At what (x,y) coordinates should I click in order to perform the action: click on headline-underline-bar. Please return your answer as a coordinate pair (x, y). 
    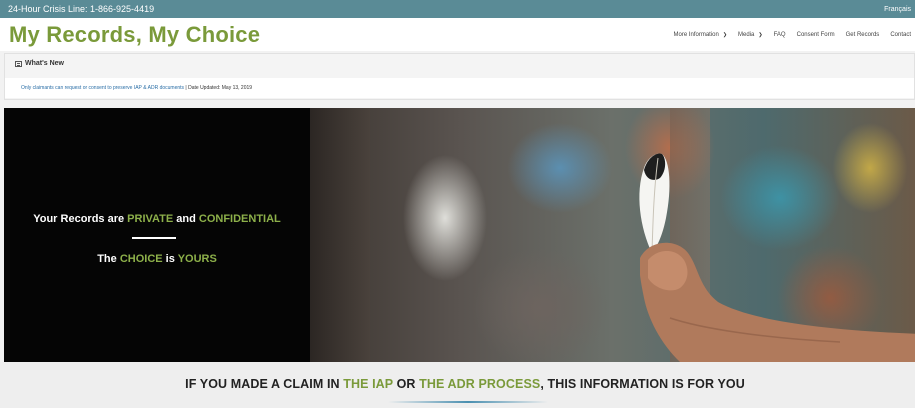
    Looking at the image, I should click on (468, 402).